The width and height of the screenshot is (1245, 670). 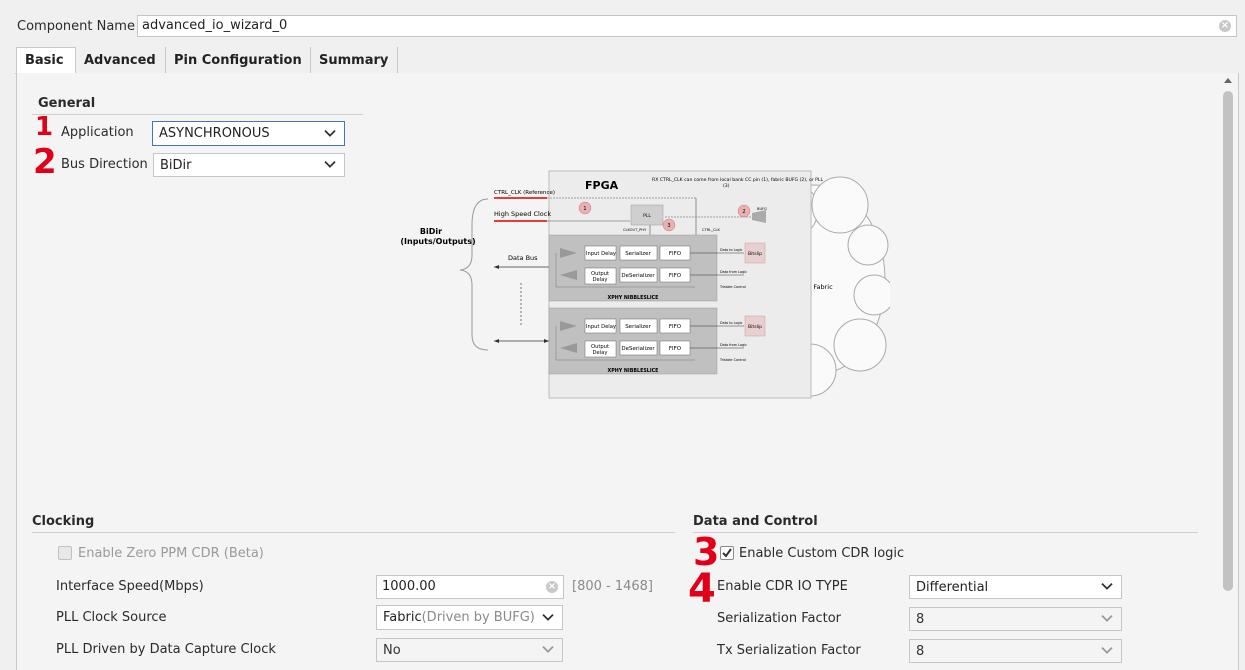 I want to click on interface-speed-label: Interface Speed(Mbps), so click(x=130, y=586).